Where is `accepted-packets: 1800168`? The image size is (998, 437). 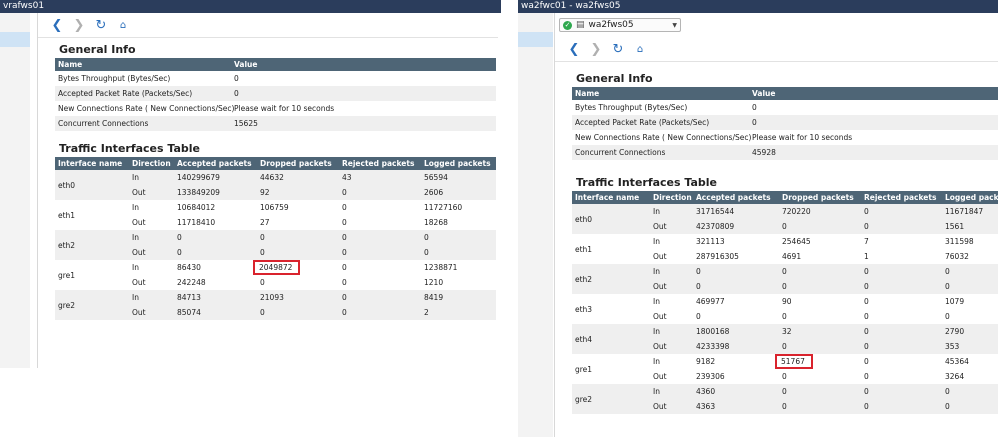 accepted-packets: 1800168 is located at coordinates (736, 331).